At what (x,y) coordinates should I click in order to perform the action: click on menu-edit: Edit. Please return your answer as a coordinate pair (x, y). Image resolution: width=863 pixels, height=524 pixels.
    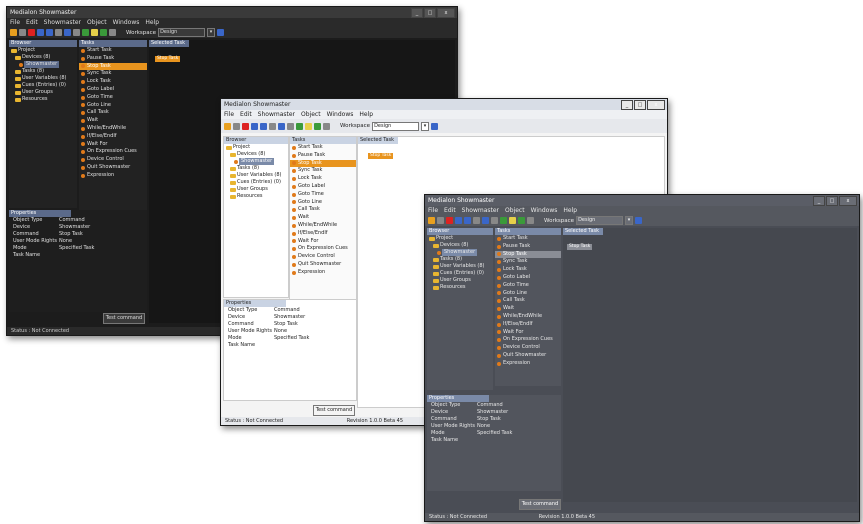
    Looking at the image, I should click on (32, 22).